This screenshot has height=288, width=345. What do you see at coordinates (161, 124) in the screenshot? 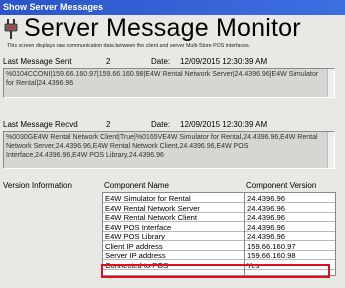
I see `recvd-date-label: Date:` at bounding box center [161, 124].